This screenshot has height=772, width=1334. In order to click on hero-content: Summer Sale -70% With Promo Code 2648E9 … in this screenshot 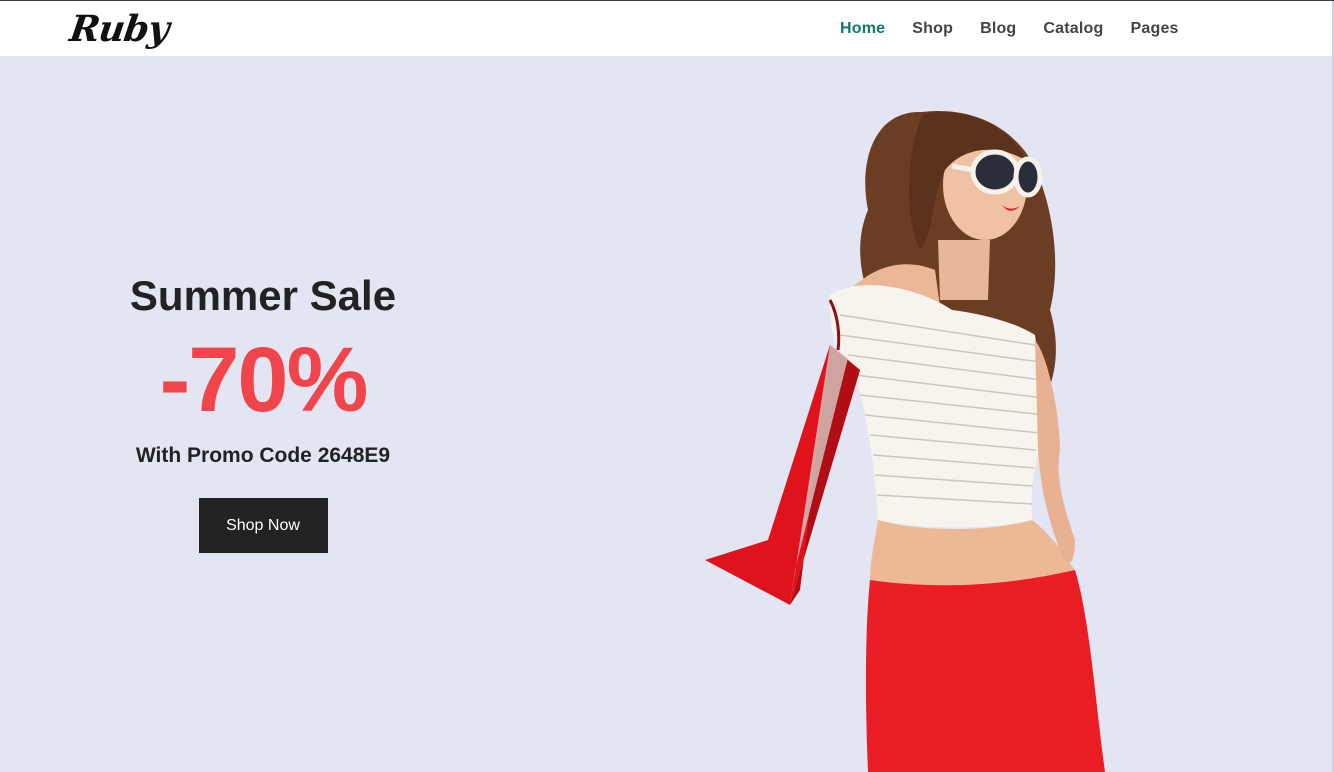, I will do `click(263, 411)`.